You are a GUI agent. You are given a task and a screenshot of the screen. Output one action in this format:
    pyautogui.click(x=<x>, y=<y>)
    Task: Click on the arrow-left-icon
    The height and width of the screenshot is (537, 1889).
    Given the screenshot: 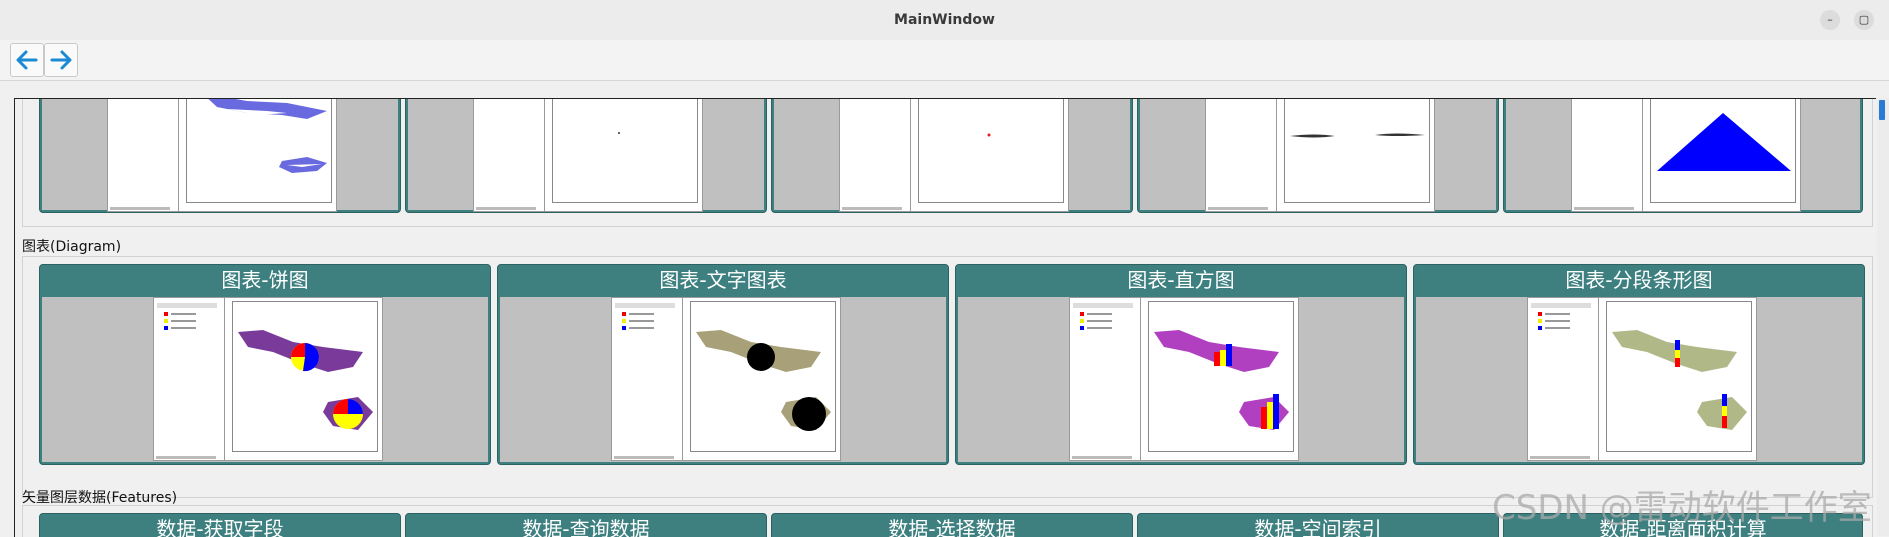 What is the action you would take?
    pyautogui.click(x=27, y=60)
    